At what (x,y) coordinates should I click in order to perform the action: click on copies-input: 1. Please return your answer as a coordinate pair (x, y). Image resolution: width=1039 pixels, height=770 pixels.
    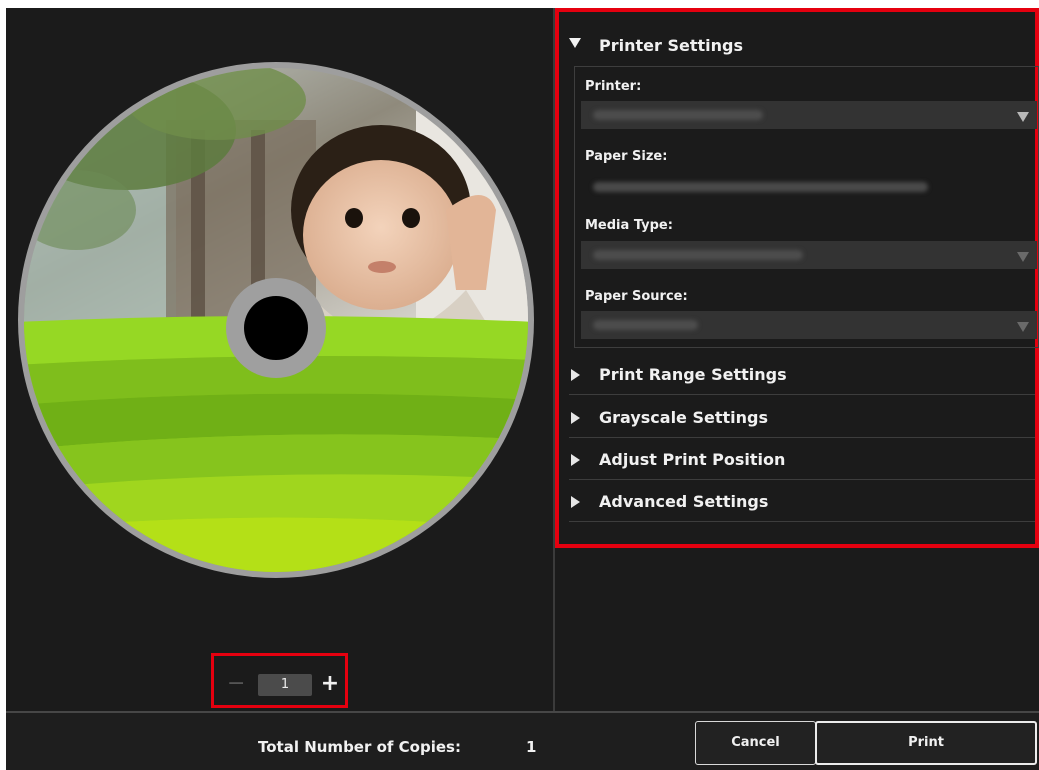
    Looking at the image, I should click on (285, 685).